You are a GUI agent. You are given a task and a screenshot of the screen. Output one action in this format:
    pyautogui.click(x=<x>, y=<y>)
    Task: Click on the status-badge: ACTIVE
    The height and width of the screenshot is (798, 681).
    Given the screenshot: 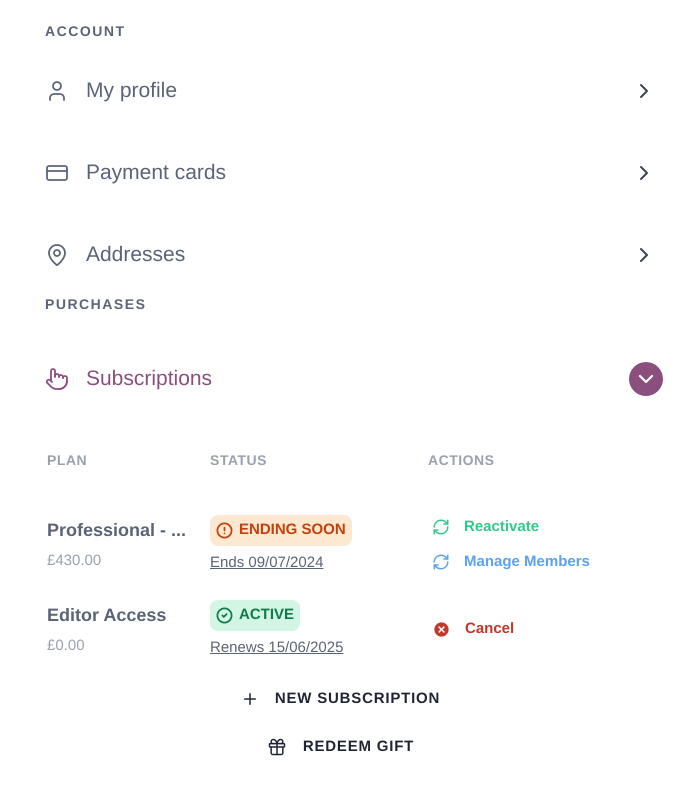 What is the action you would take?
    pyautogui.click(x=255, y=615)
    